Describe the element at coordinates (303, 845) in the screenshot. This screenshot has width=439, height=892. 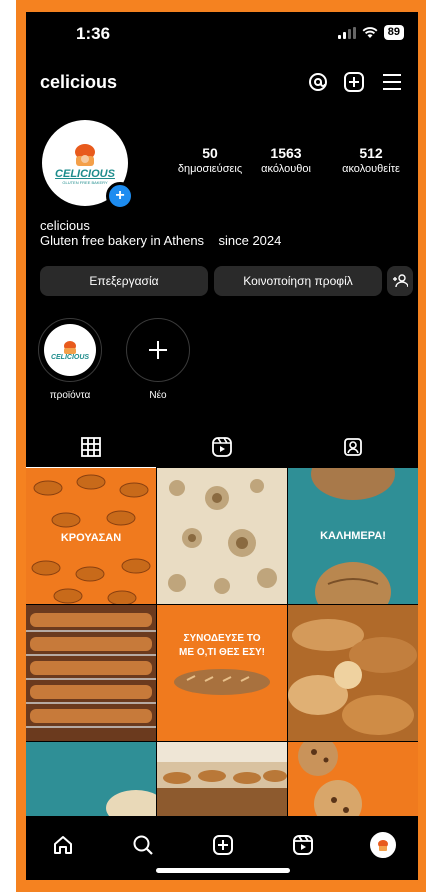
I see `reels-nav-icon` at that location.